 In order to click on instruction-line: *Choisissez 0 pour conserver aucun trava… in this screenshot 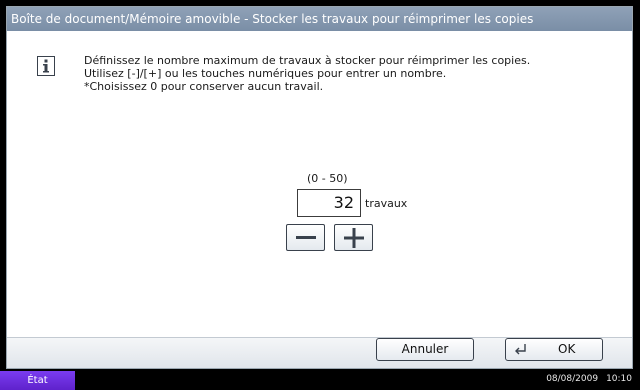, I will do `click(204, 86)`.